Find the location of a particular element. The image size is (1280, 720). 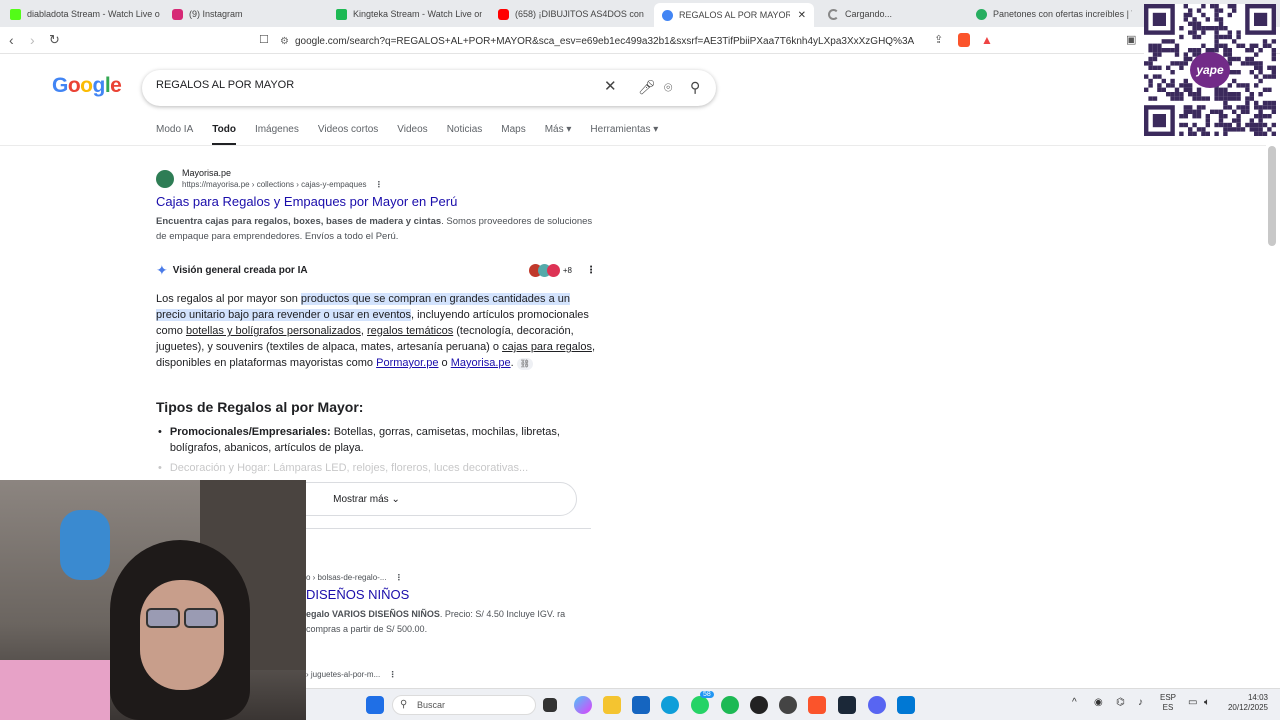

tab-videos: Videos is located at coordinates (412, 135).